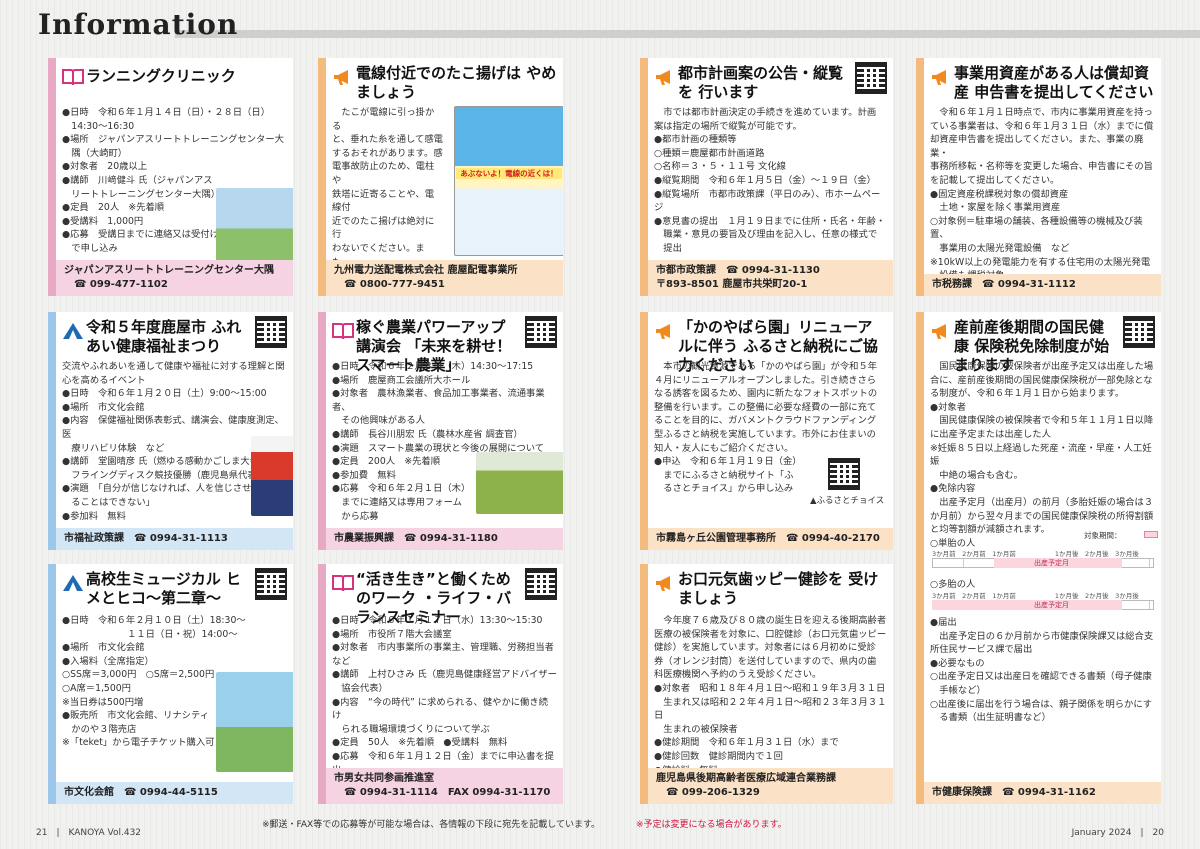 The width and height of the screenshot is (1200, 849). I want to click on card-title: お口元気歯ッピー健診を 受けましょう, so click(778, 588).